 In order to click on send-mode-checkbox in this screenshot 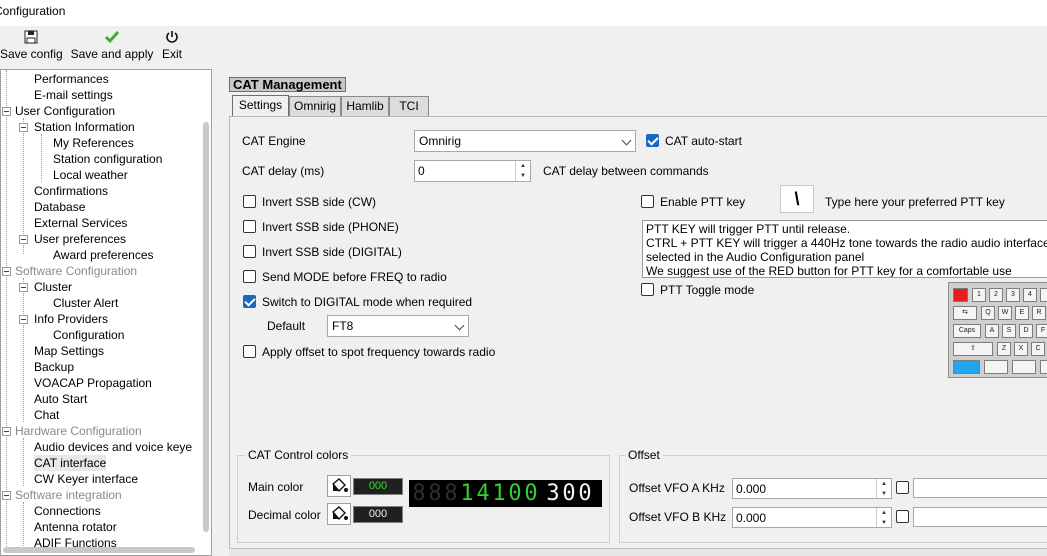, I will do `click(249, 276)`.